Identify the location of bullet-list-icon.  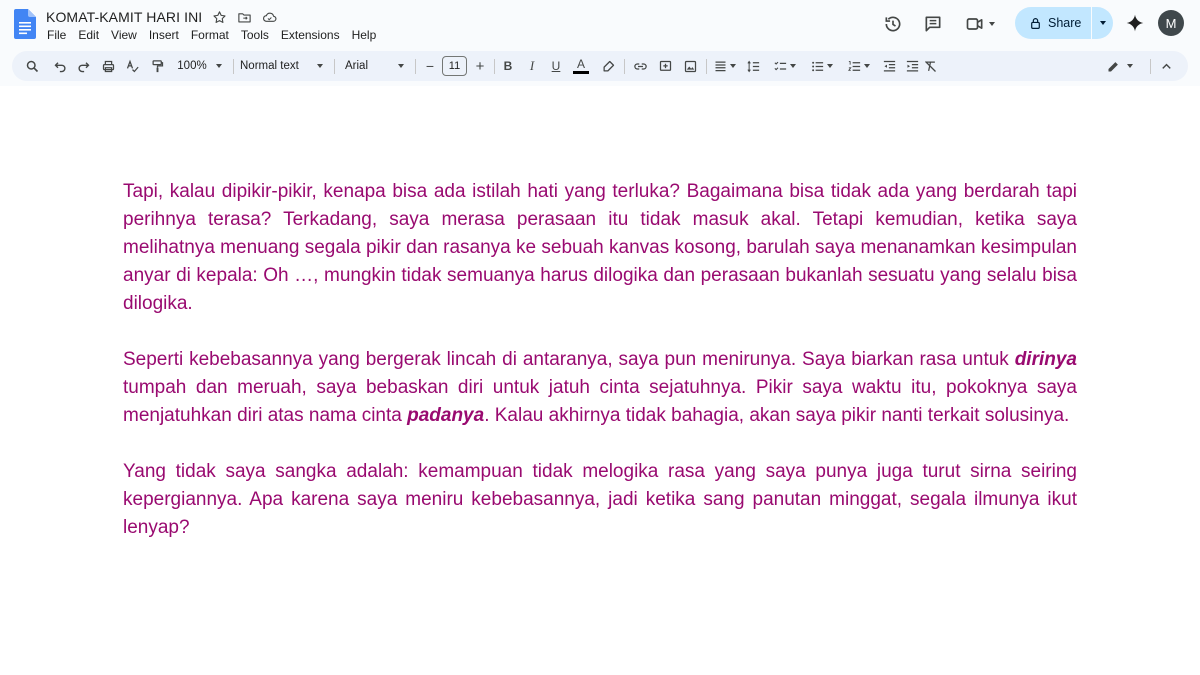
(821, 66).